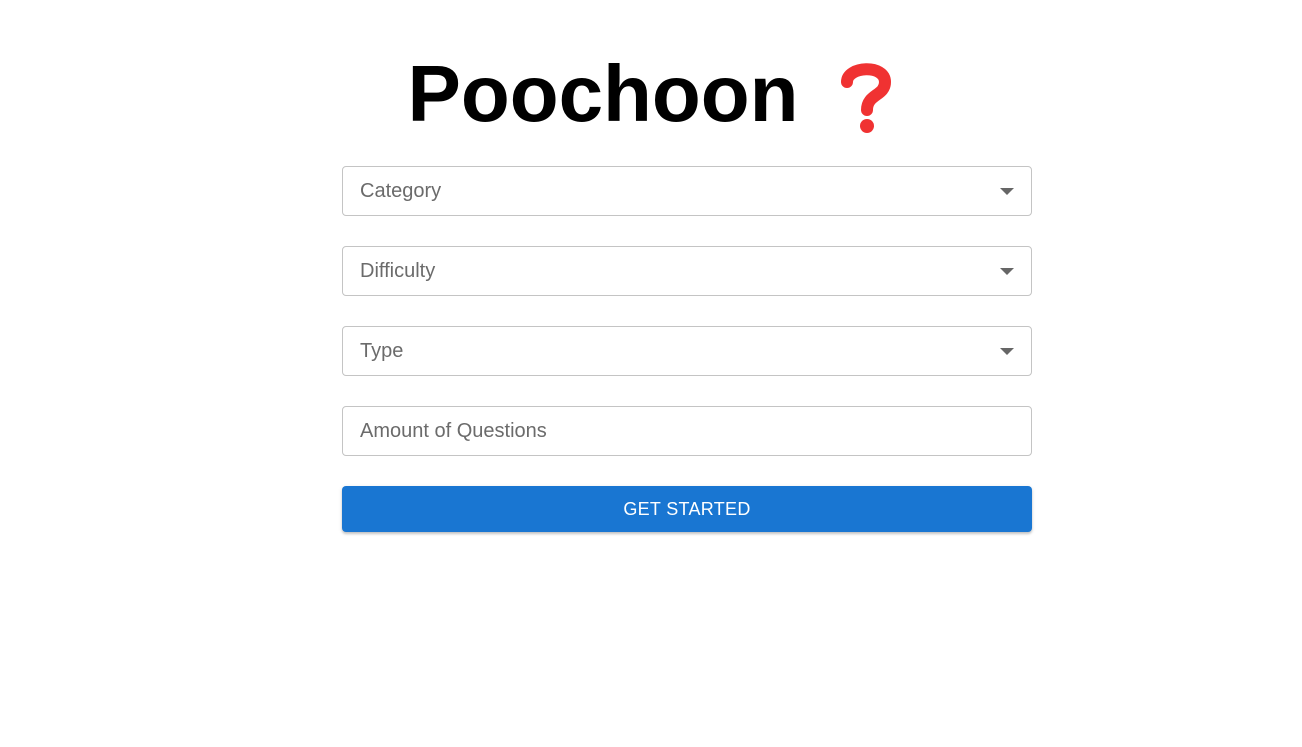 The height and width of the screenshot is (747, 1302). What do you see at coordinates (401, 191) in the screenshot?
I see `category-select-label: Category` at bounding box center [401, 191].